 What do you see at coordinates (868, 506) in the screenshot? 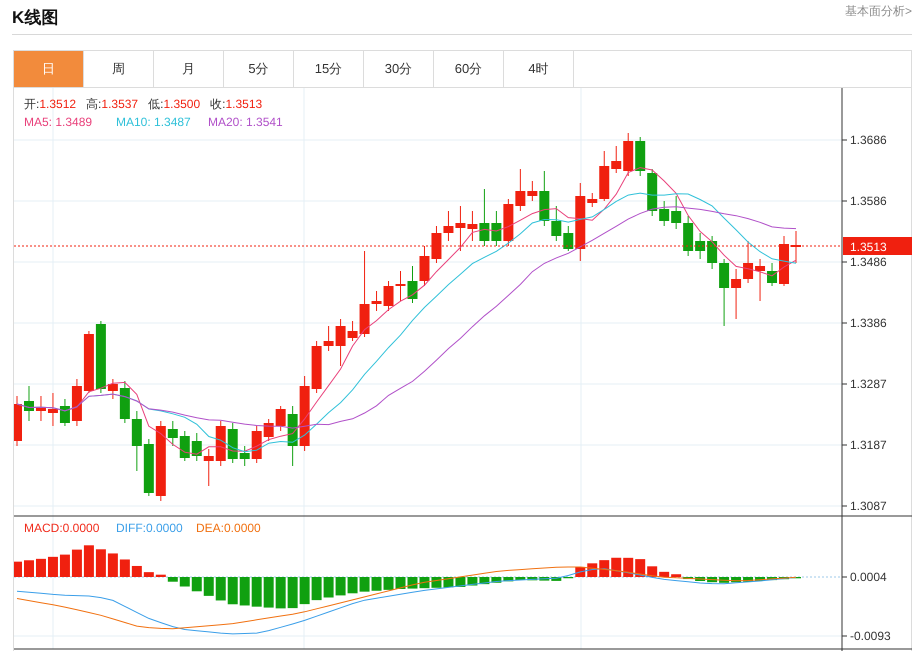
I see `price-axis-label: 1.3087` at bounding box center [868, 506].